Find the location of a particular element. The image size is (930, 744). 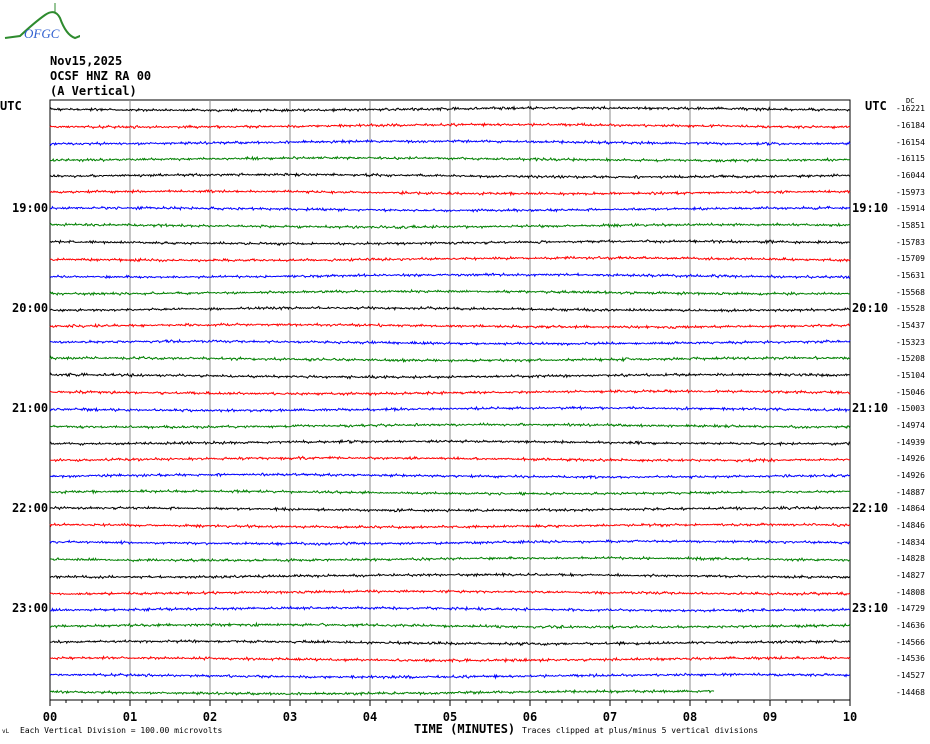

corner-mark: vL is located at coordinates (6, 731).